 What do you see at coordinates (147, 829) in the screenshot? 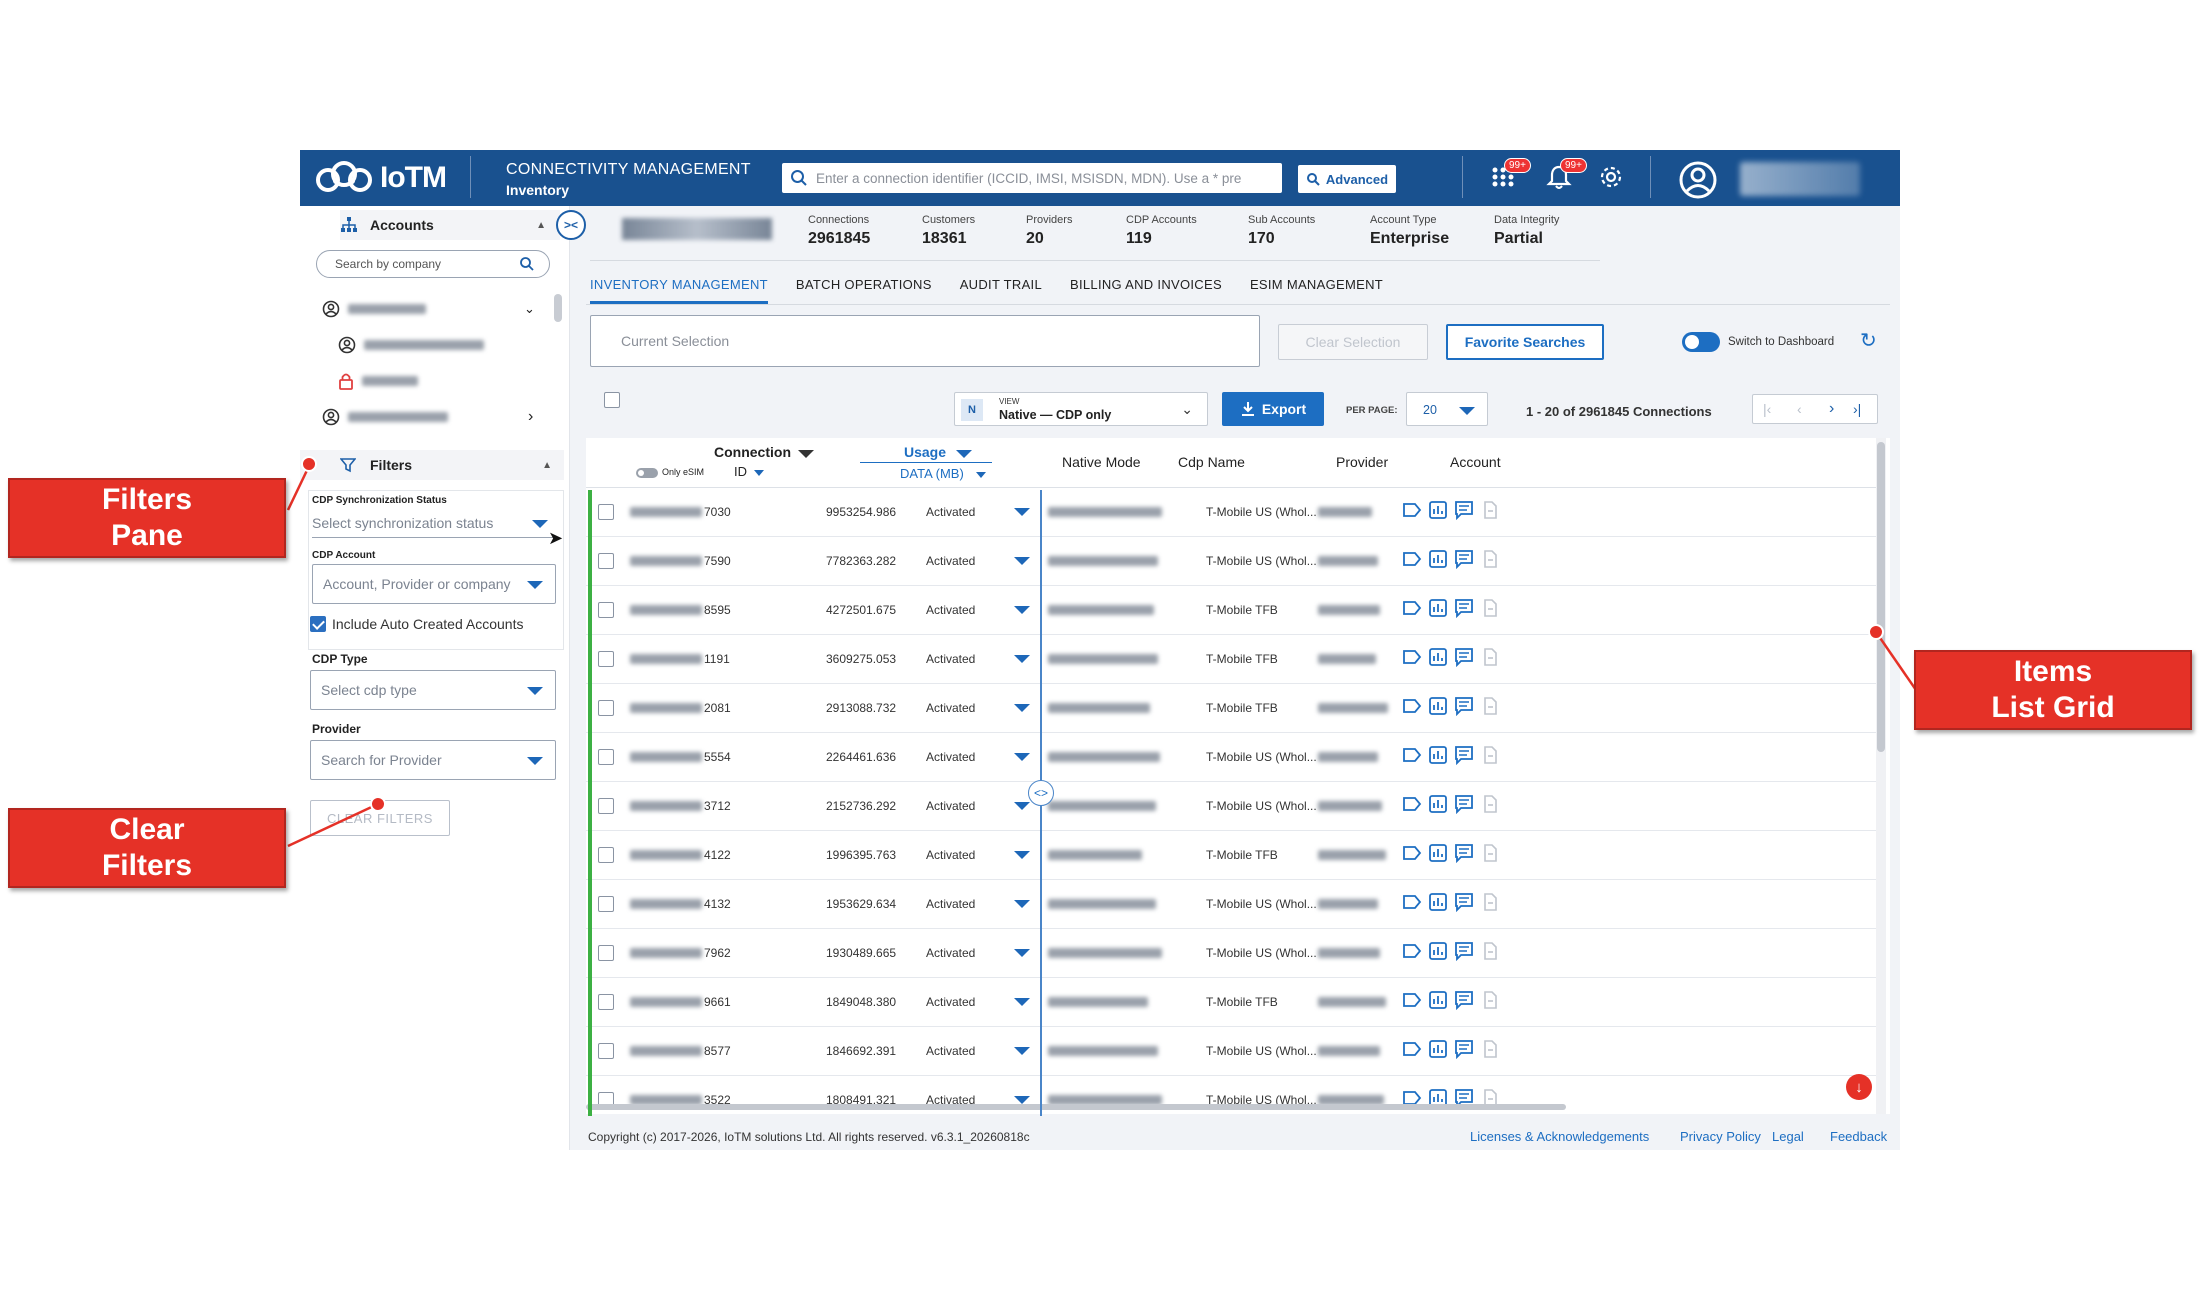
I see `callout-line: Clear` at bounding box center [147, 829].